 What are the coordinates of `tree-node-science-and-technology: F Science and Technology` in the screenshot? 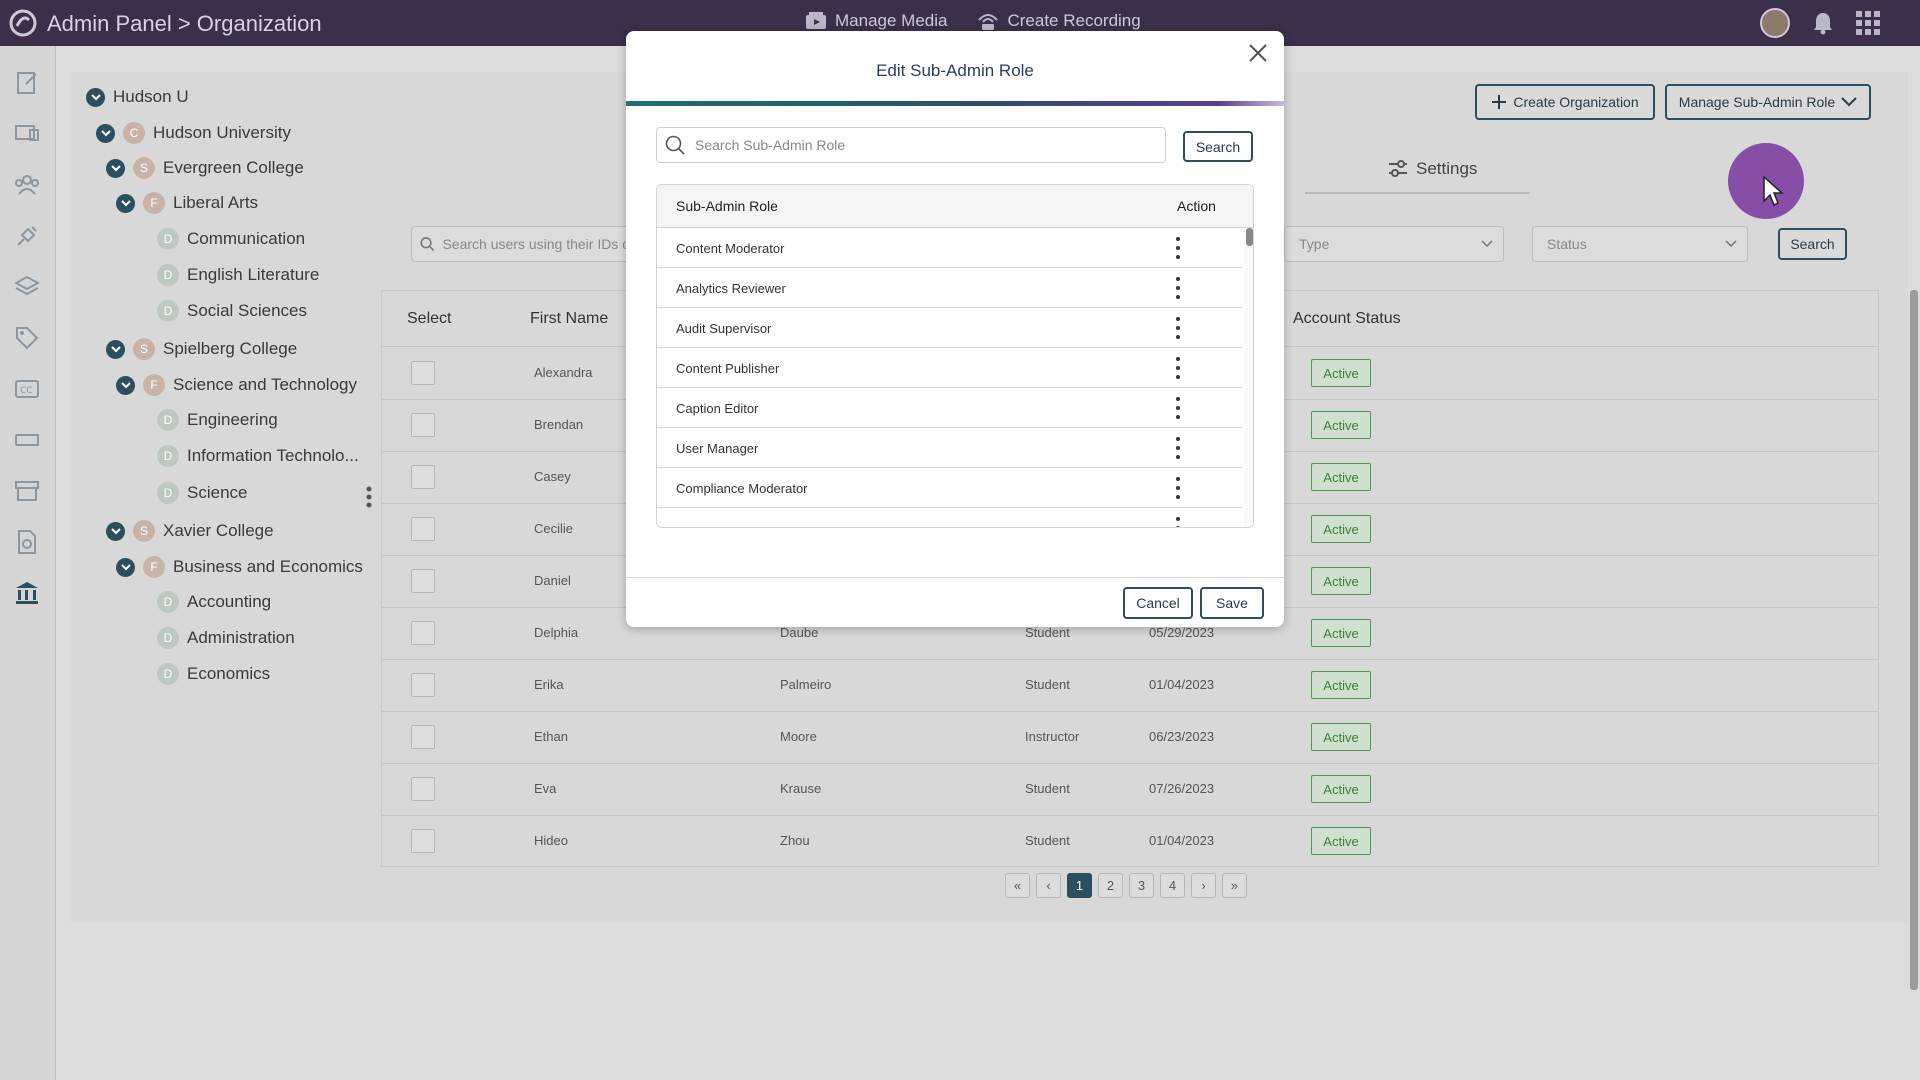 It's located at (236, 385).